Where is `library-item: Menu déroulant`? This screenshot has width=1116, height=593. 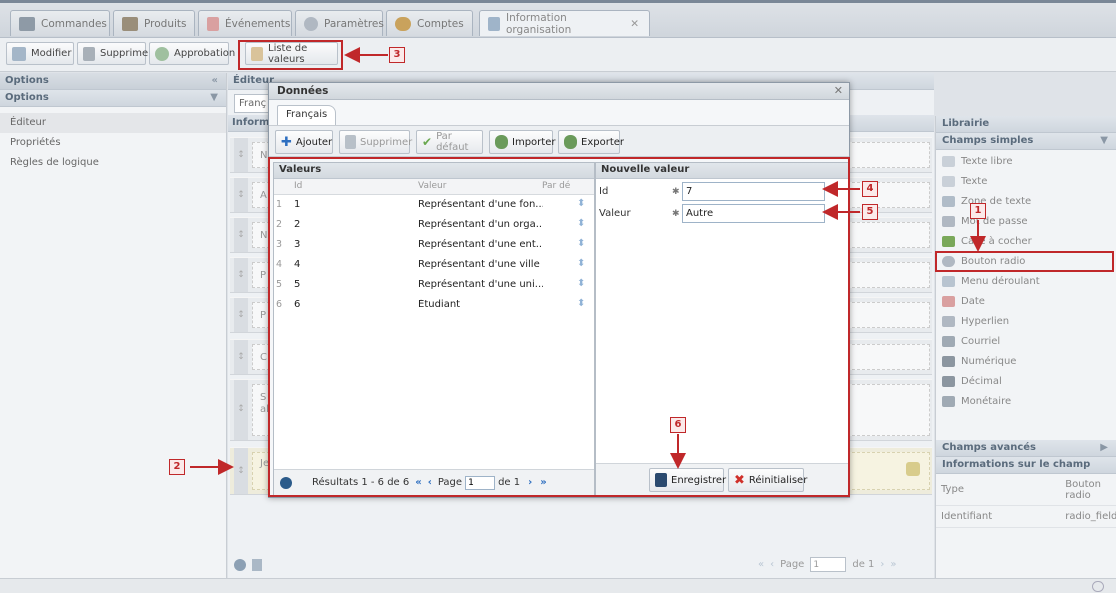 library-item: Menu déroulant is located at coordinates (1026, 281).